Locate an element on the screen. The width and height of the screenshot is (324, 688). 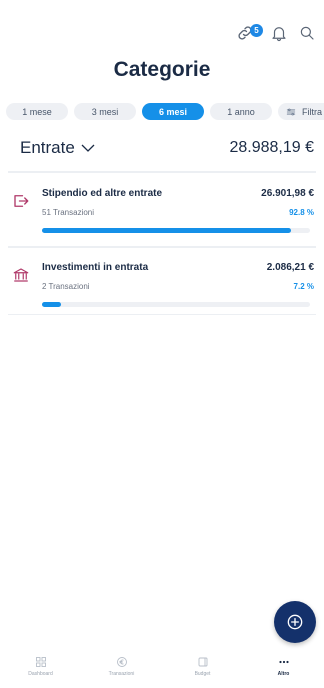
nav-altro: Altro is located at coordinates (284, 671).